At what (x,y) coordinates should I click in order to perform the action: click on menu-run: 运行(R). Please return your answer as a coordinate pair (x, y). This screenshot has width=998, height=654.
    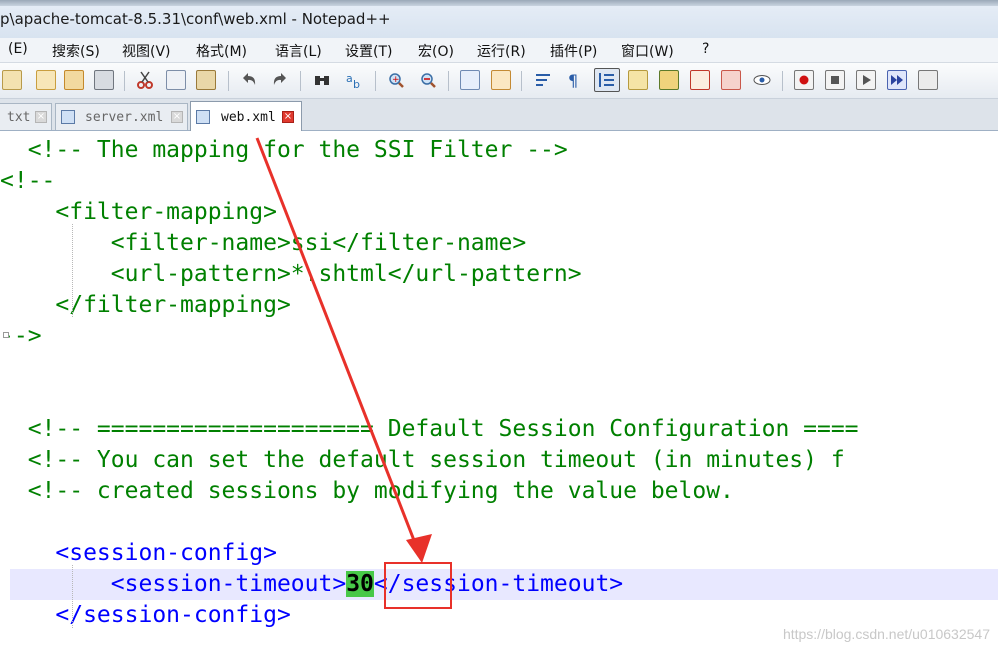
    Looking at the image, I should click on (501, 51).